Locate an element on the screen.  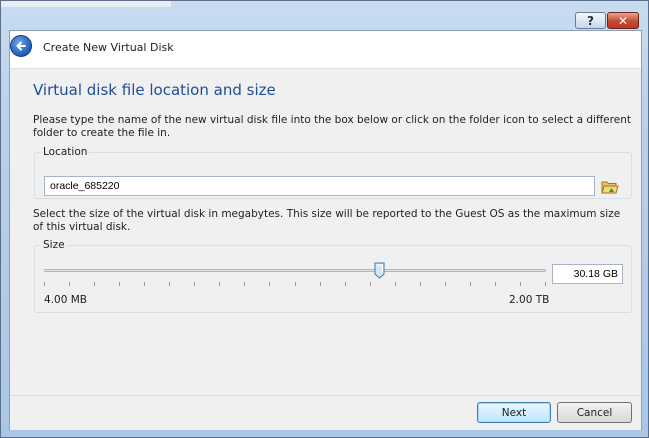
size-input is located at coordinates (587, 274).